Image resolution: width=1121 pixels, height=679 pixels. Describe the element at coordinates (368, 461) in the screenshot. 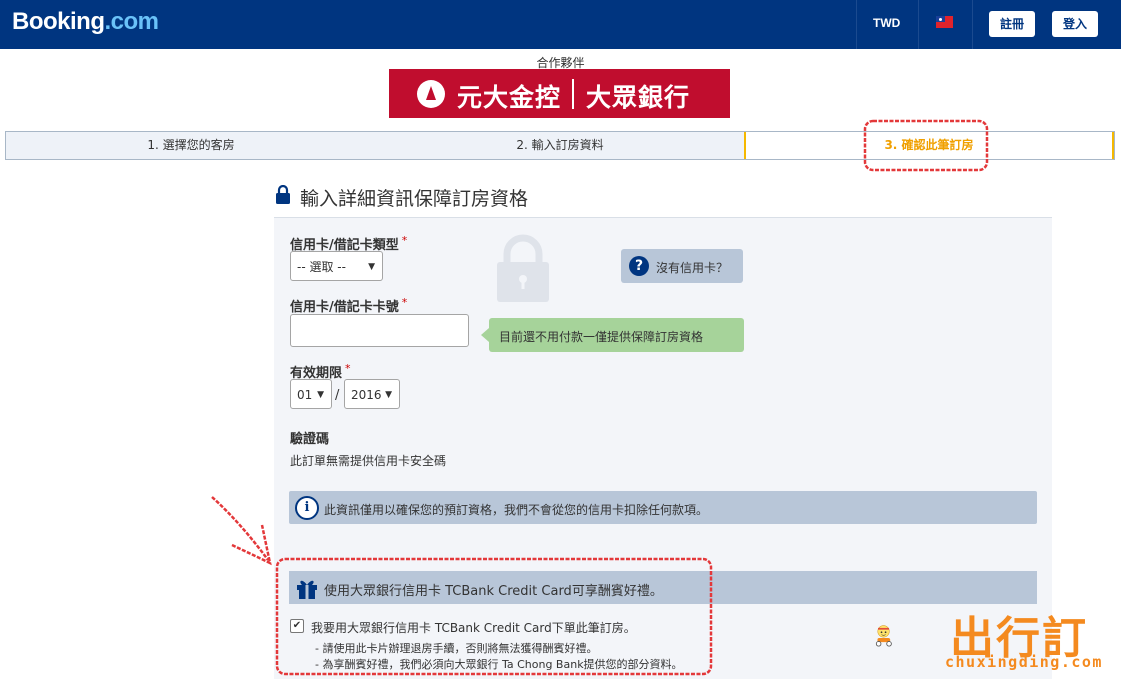

I see `cvv-description: 此訂單無需提供信用卡安全碼` at that location.